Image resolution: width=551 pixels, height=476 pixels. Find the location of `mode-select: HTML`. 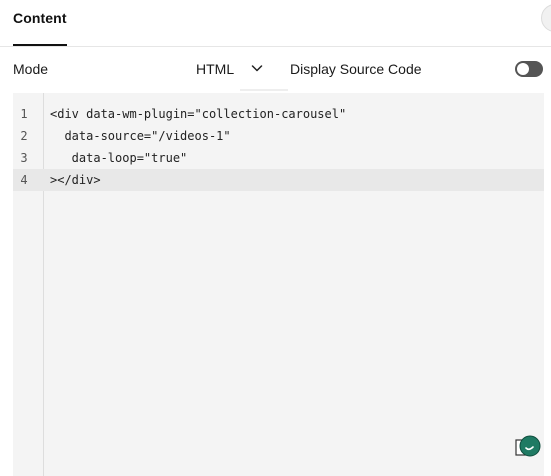

mode-select: HTML is located at coordinates (230, 69).